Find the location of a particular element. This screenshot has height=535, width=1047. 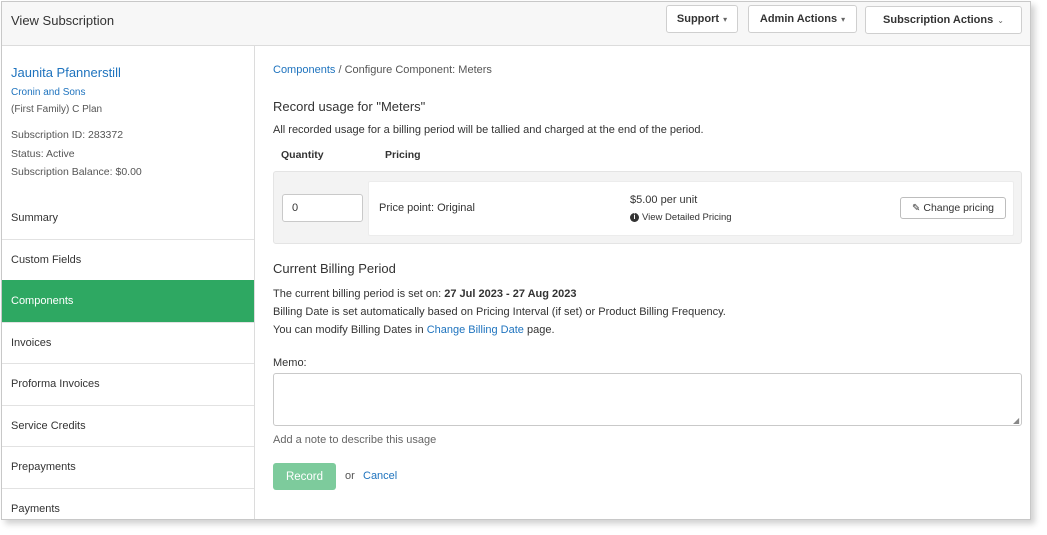

billing-period-value: 27 Jul 2023 - 27 Aug 2023 is located at coordinates (510, 294).